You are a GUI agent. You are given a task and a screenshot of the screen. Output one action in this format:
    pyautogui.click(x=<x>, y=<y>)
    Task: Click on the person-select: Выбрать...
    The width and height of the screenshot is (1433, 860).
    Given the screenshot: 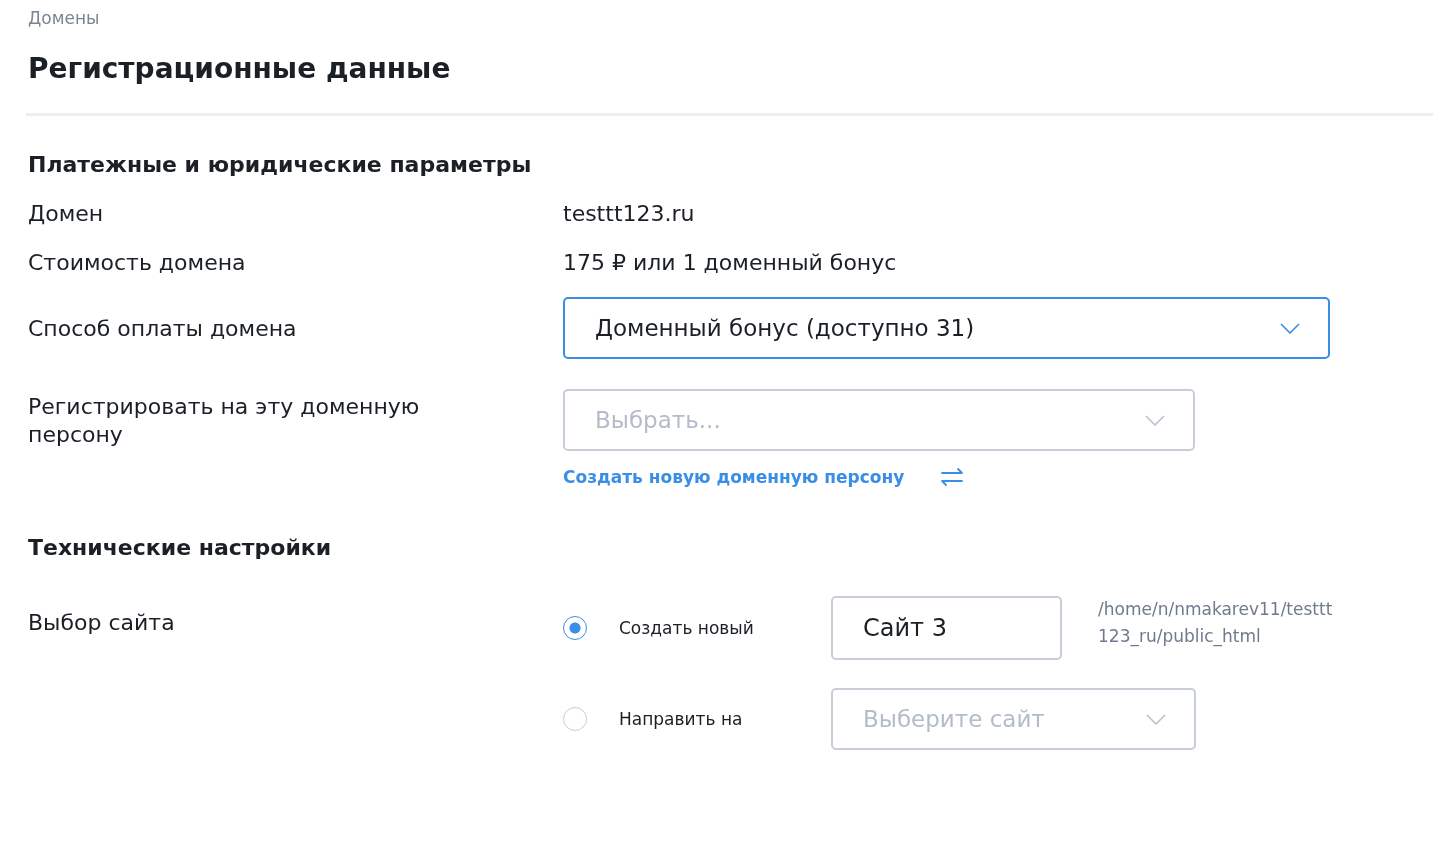 What is the action you would take?
    pyautogui.click(x=879, y=420)
    